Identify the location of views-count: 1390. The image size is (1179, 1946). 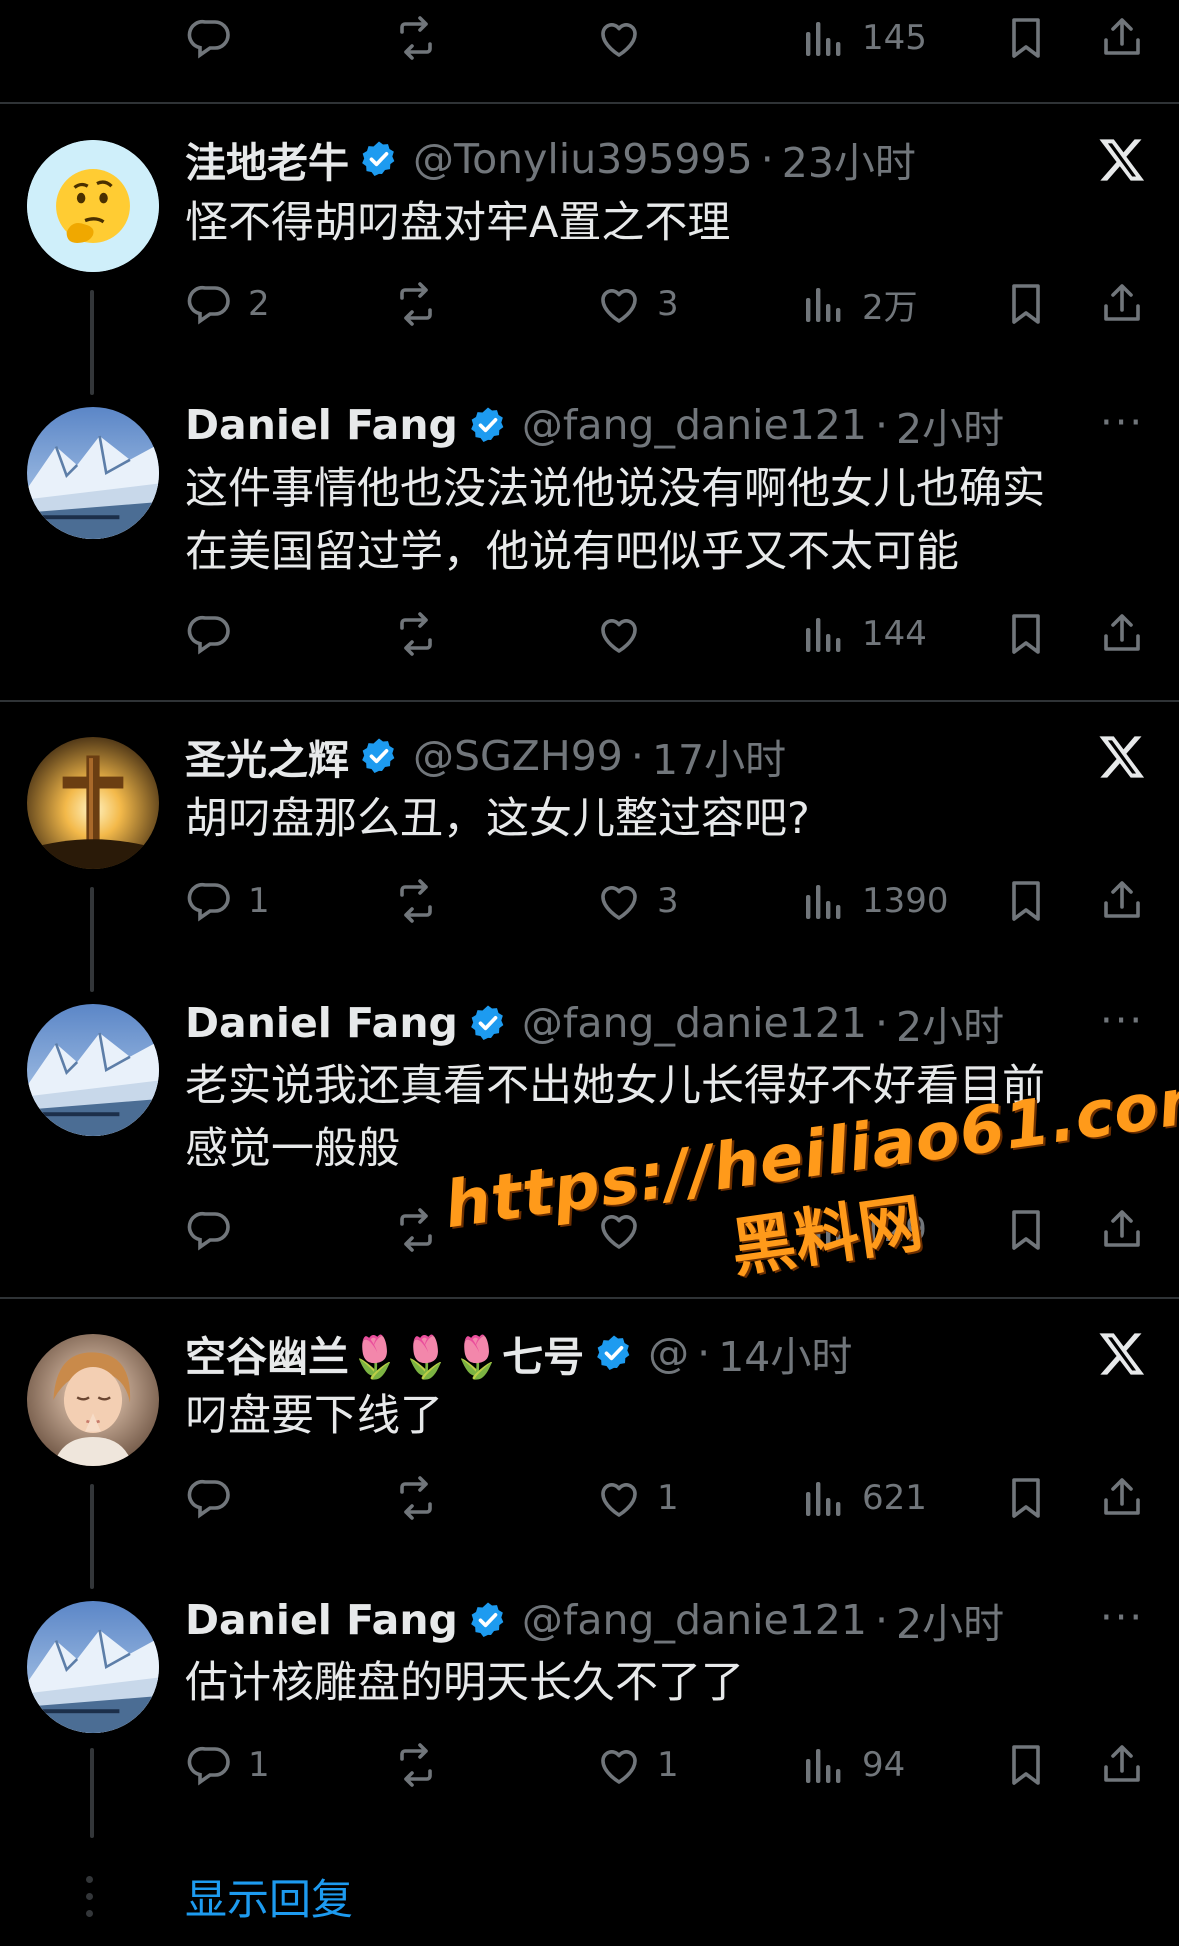
(905, 901).